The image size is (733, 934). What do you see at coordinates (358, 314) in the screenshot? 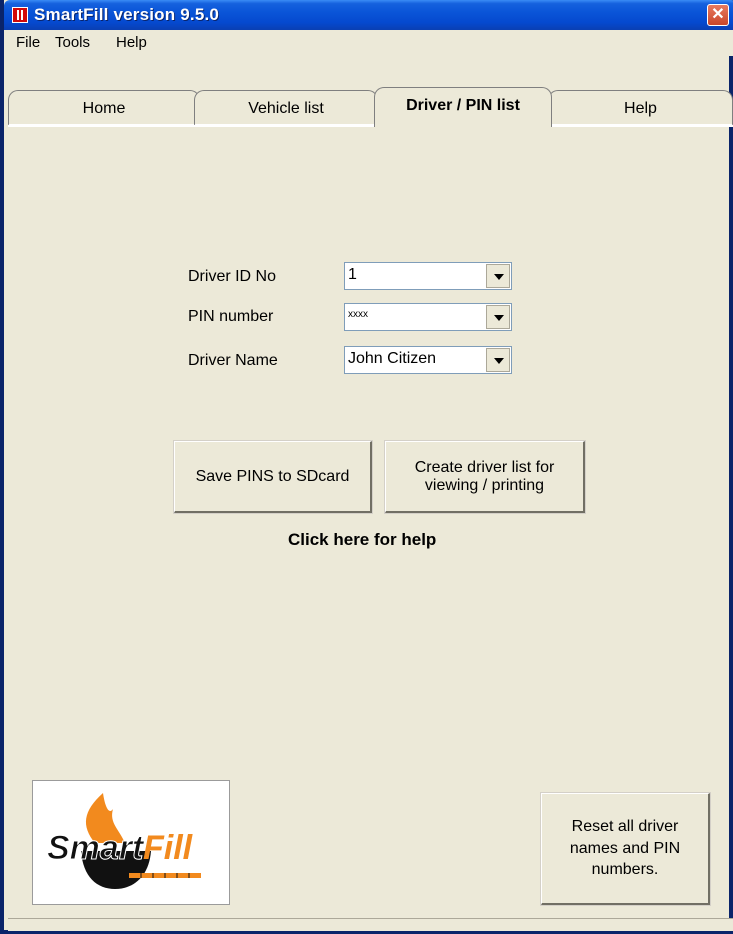
I see `pin-value: xxxx` at bounding box center [358, 314].